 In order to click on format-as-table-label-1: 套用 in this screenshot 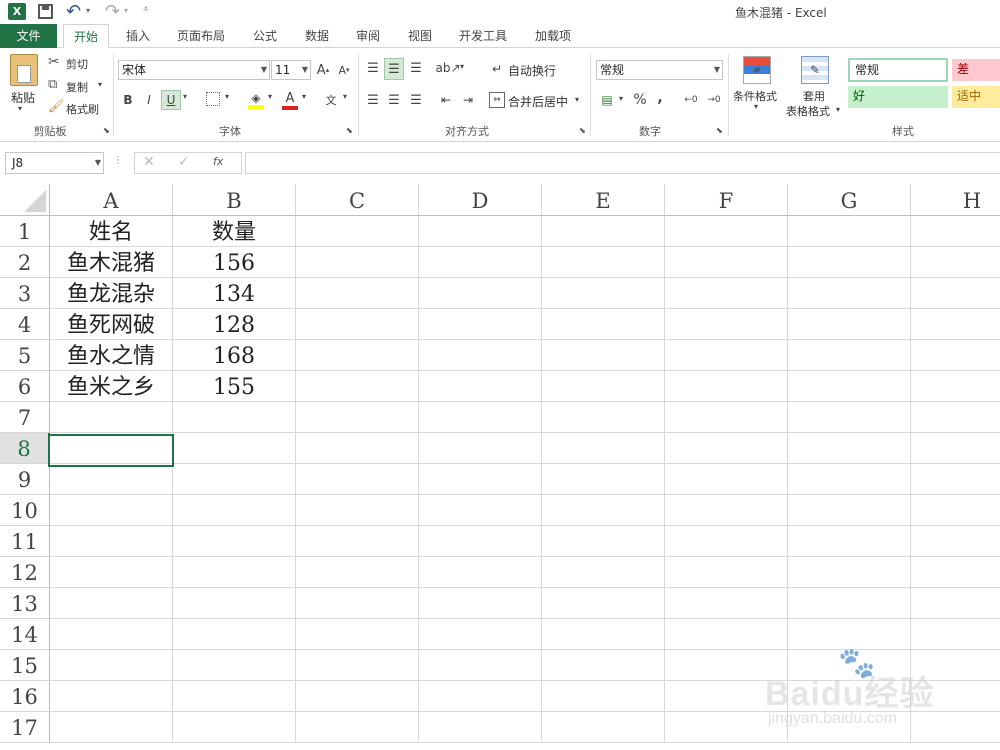, I will do `click(814, 96)`.